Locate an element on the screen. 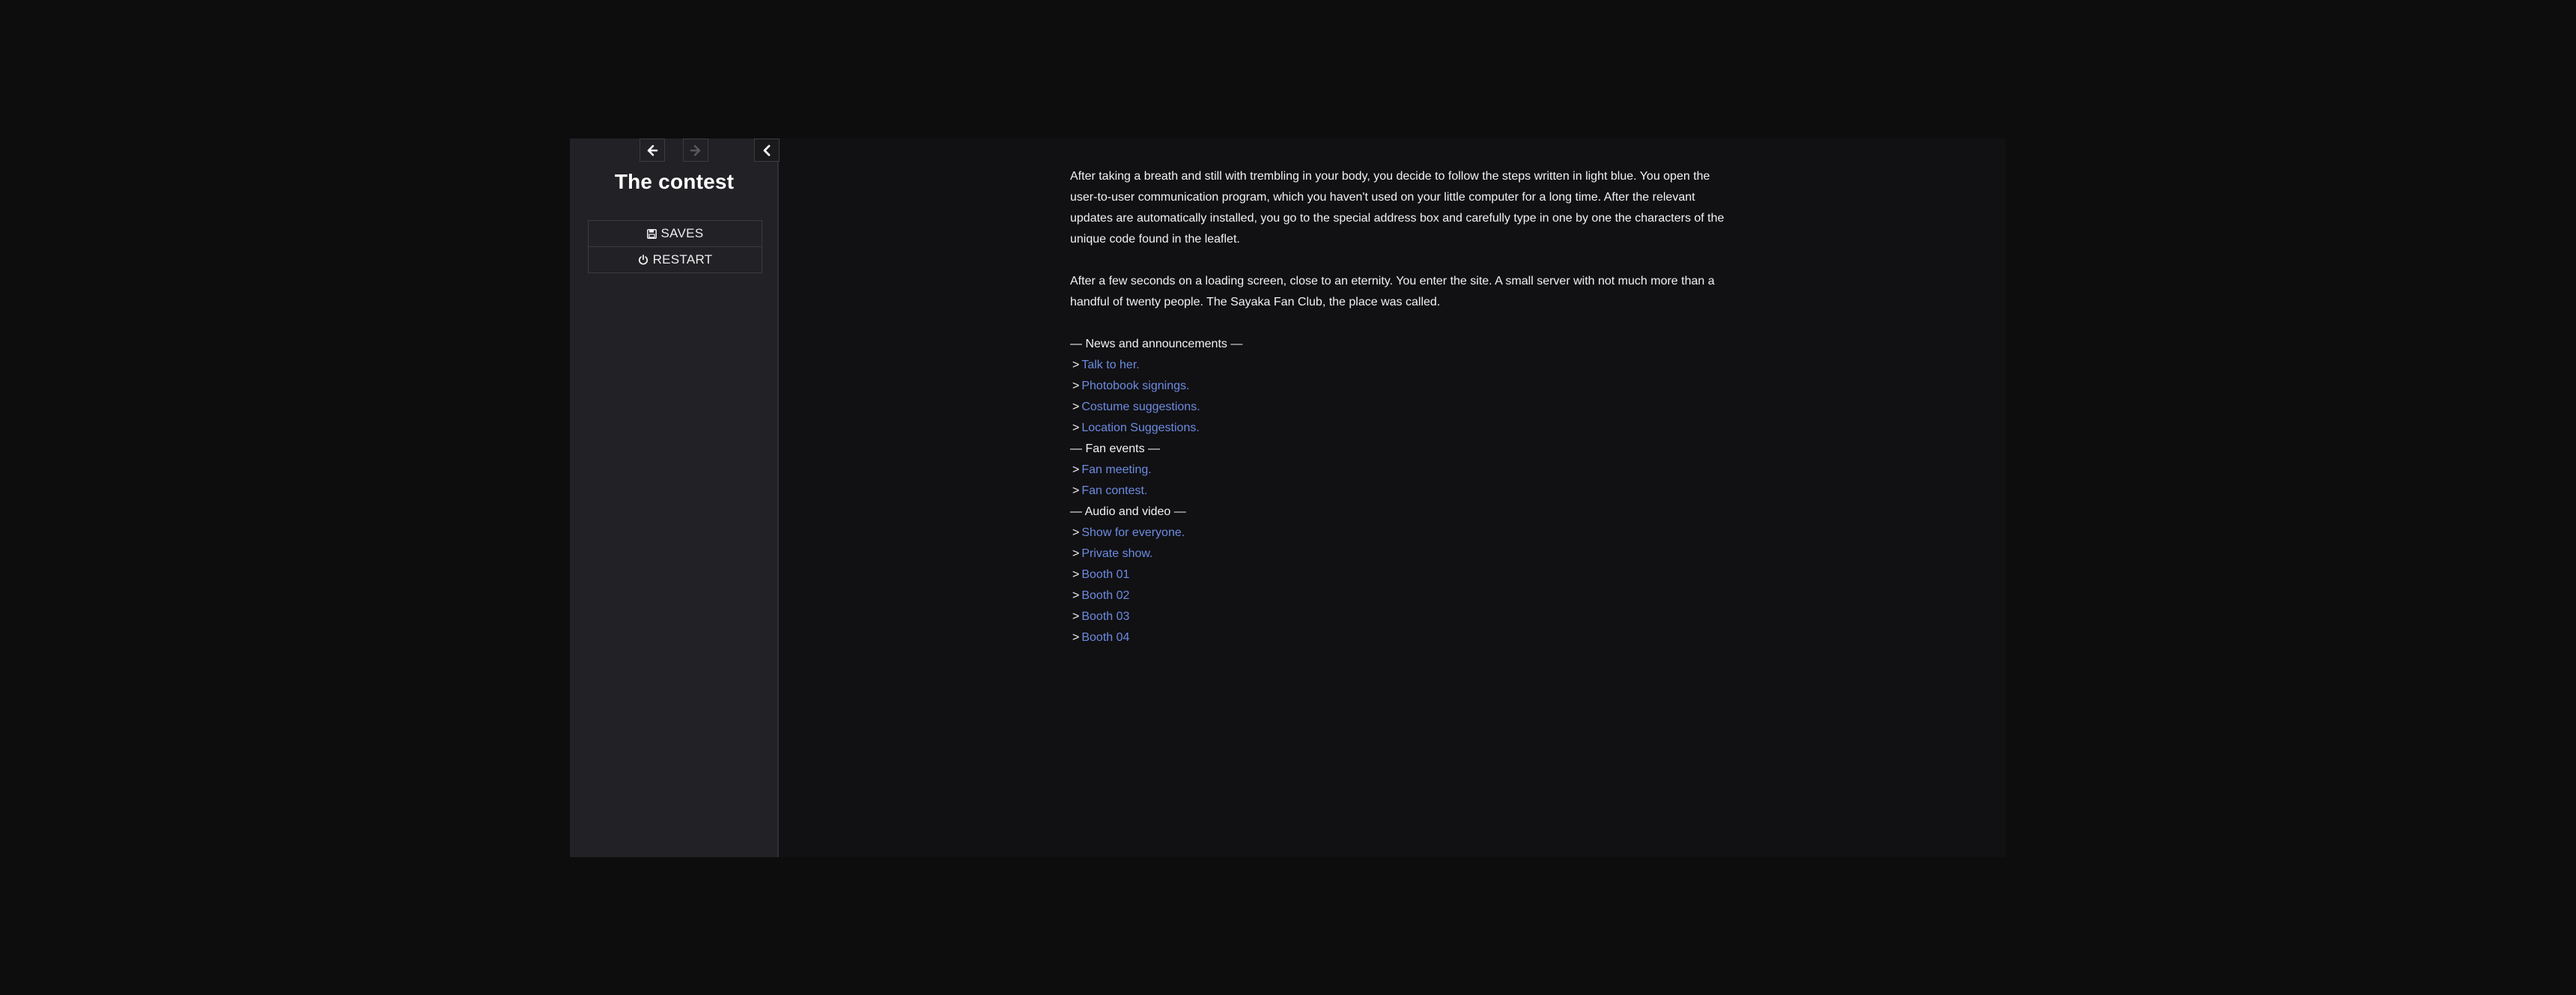 Image resolution: width=2576 pixels, height=995 pixels. list-item: > Booth 04 is located at coordinates (1399, 637).